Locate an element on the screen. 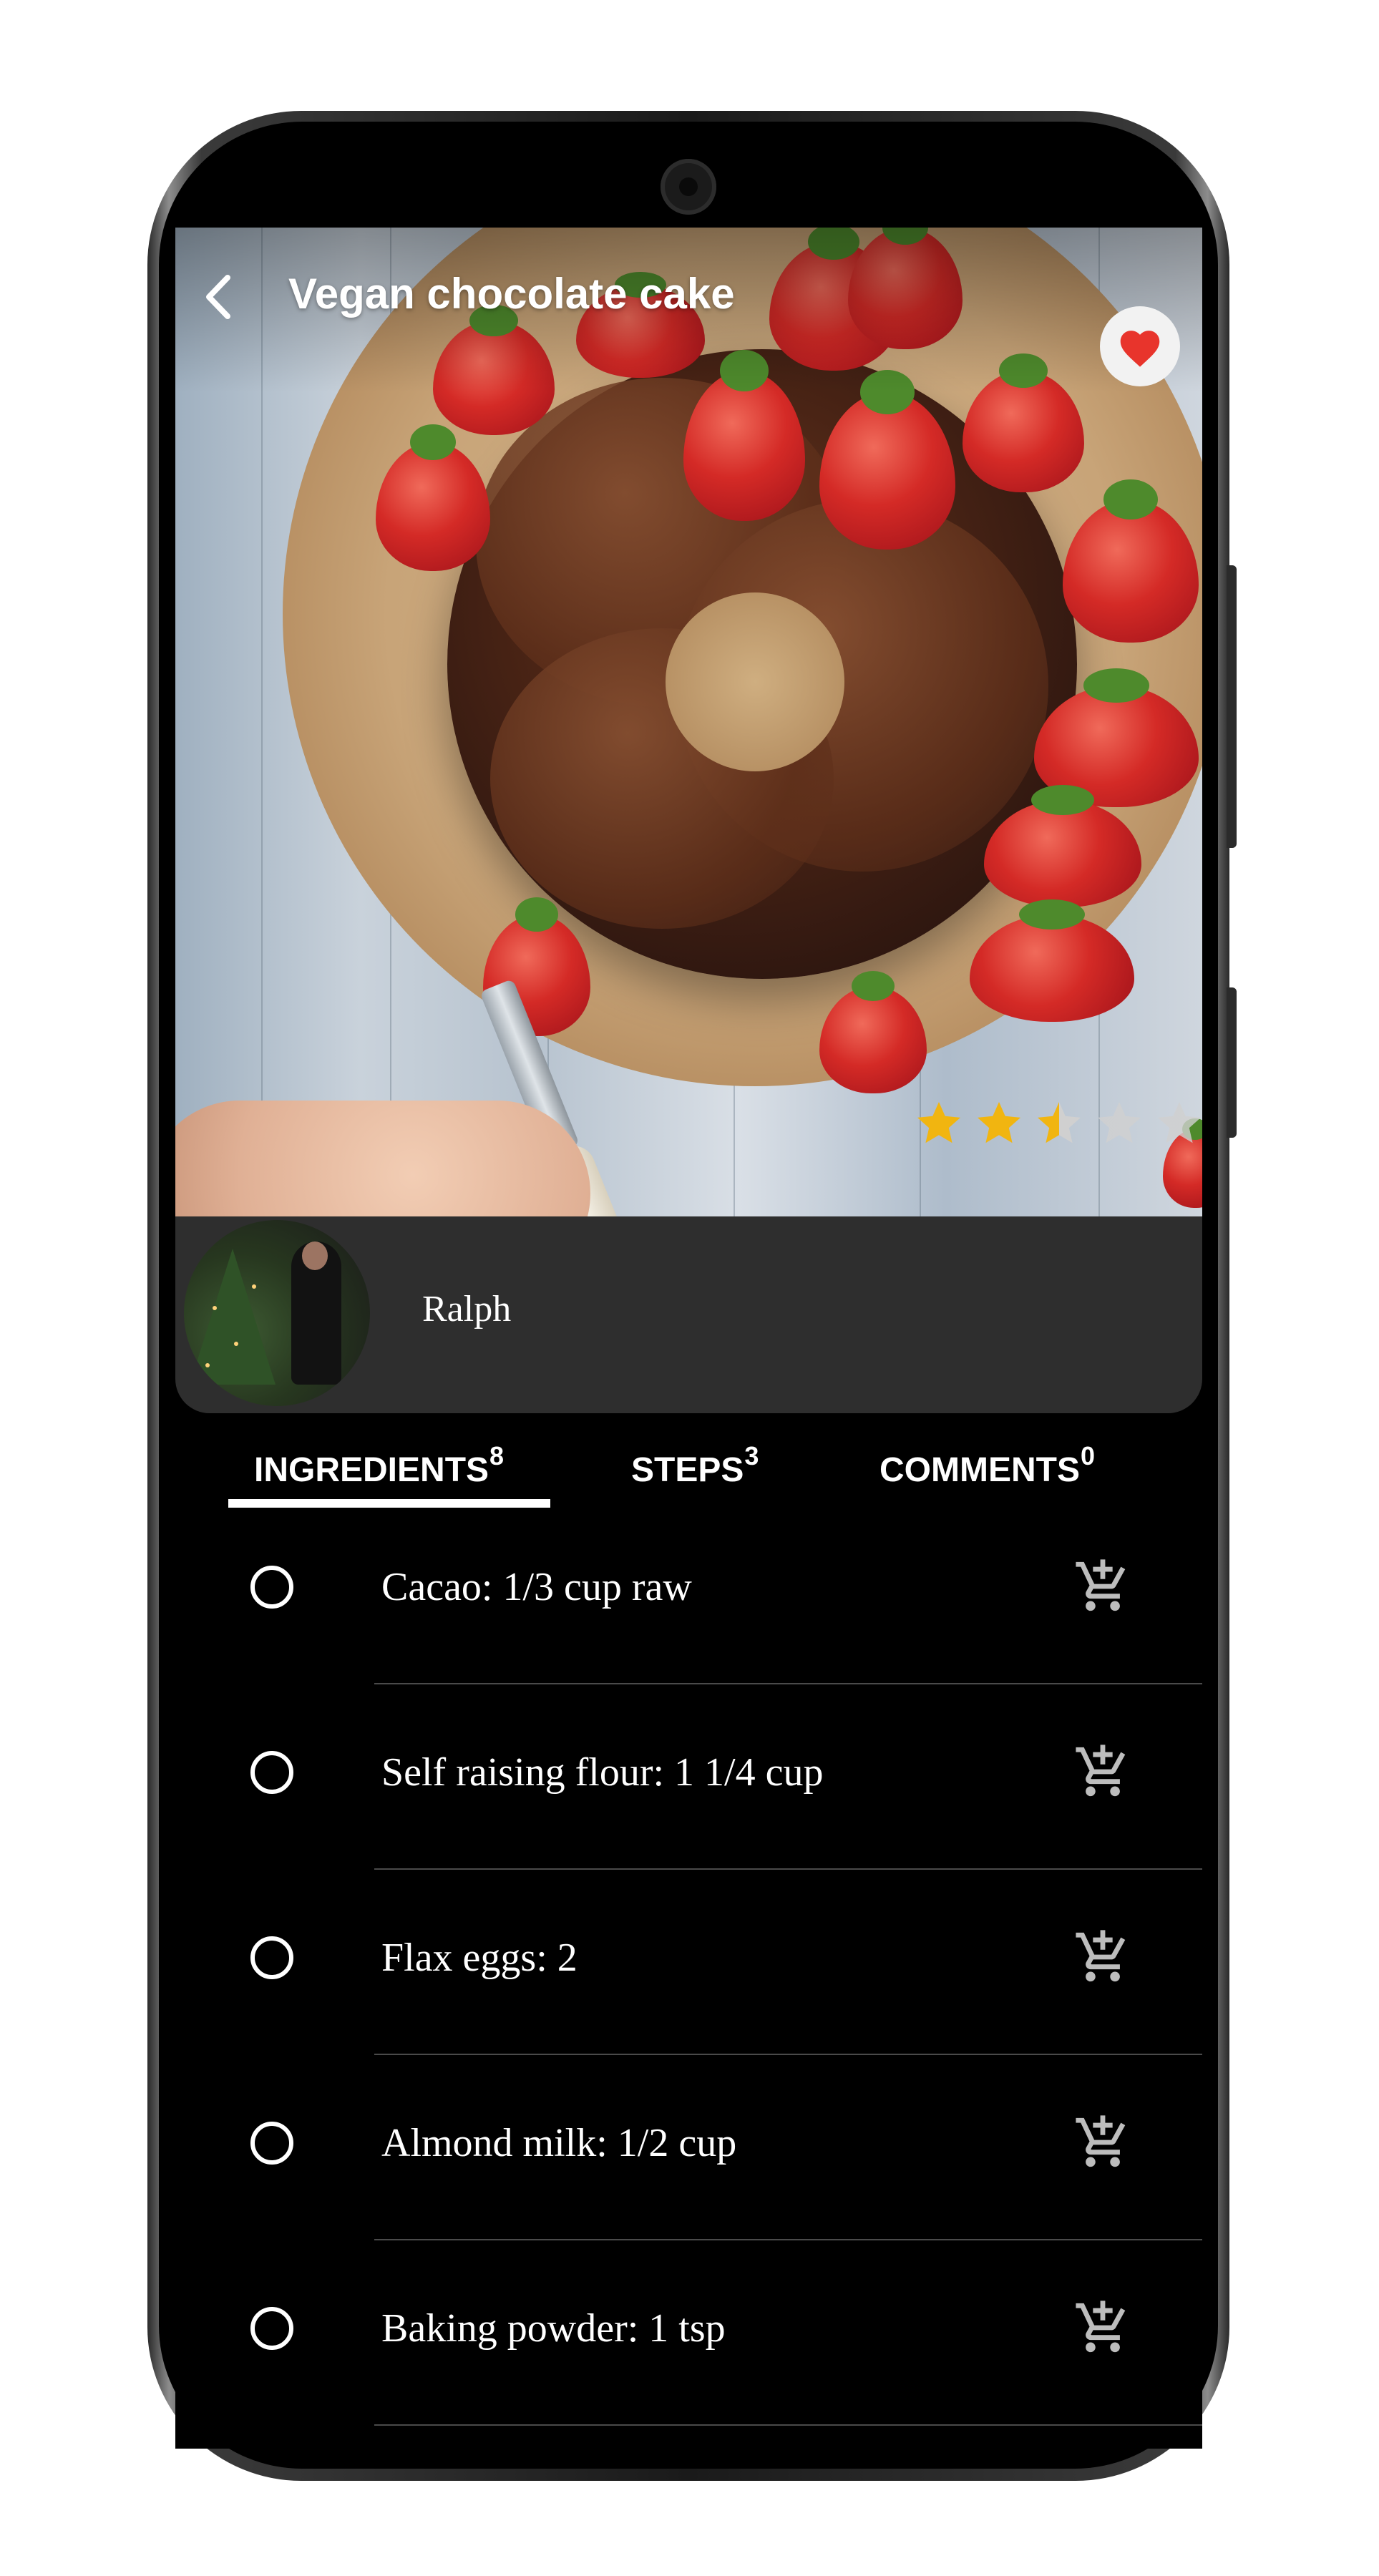 The image size is (1379, 2576). tab-label: INGREDIENTS is located at coordinates (371, 1470).